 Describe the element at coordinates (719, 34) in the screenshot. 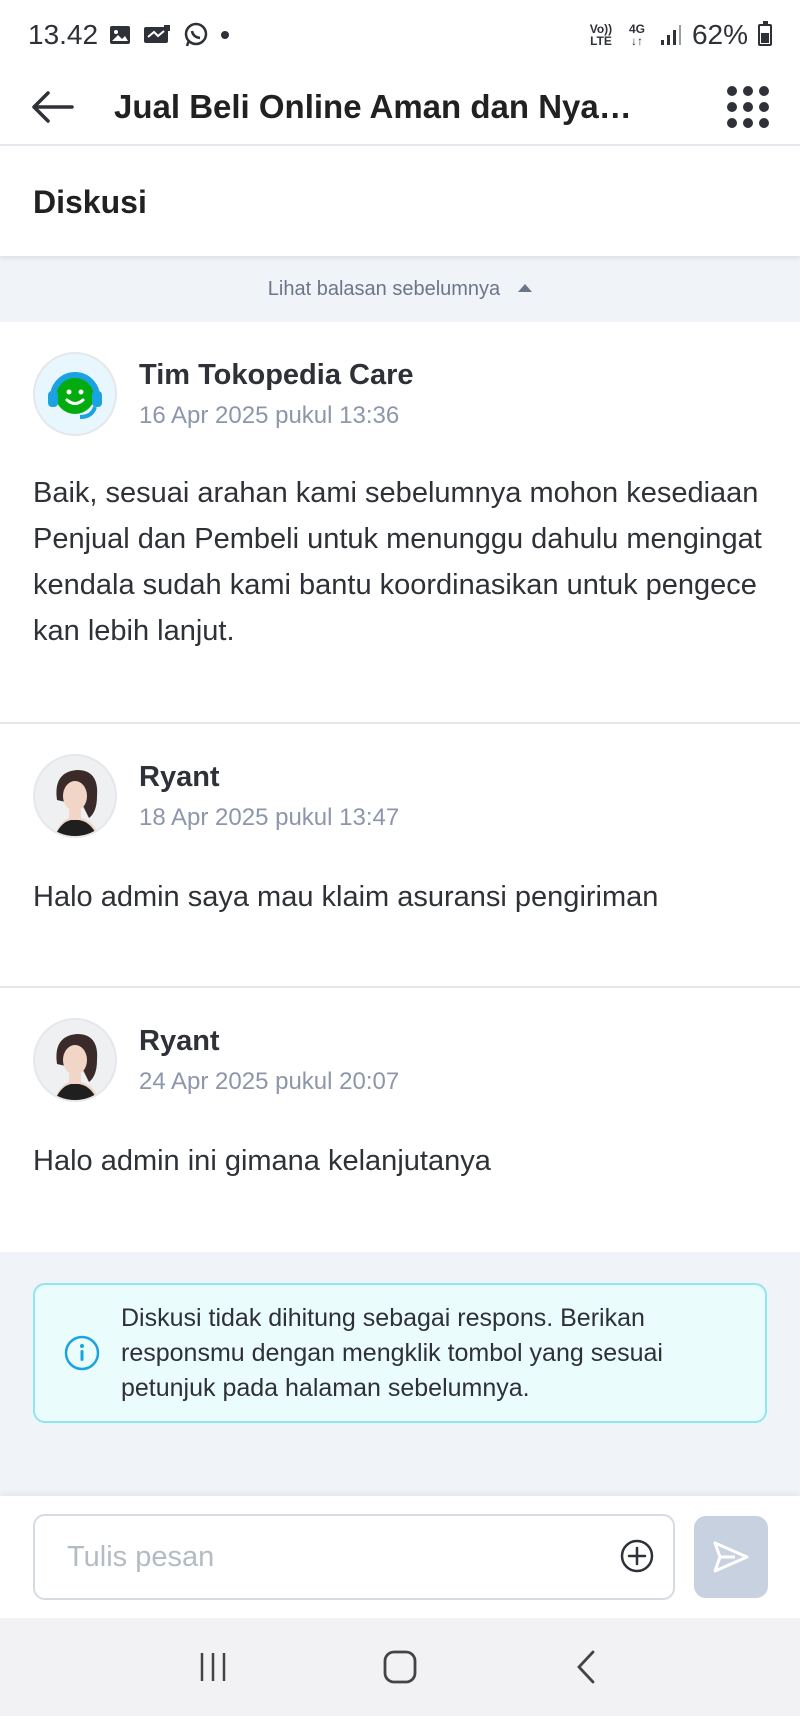

I see `battery-percent: 62%` at that location.